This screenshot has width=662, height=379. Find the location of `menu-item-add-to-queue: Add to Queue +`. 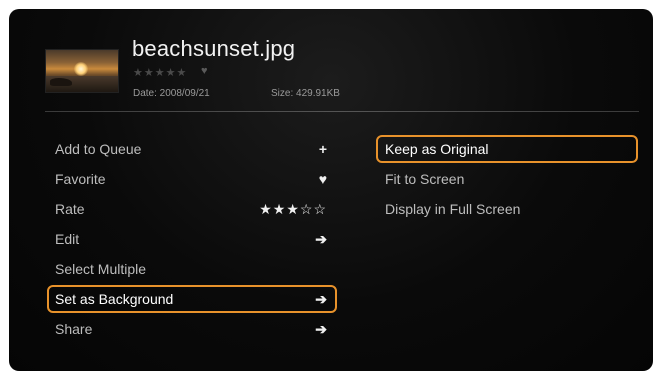

menu-item-add-to-queue: Add to Queue + is located at coordinates (192, 149).